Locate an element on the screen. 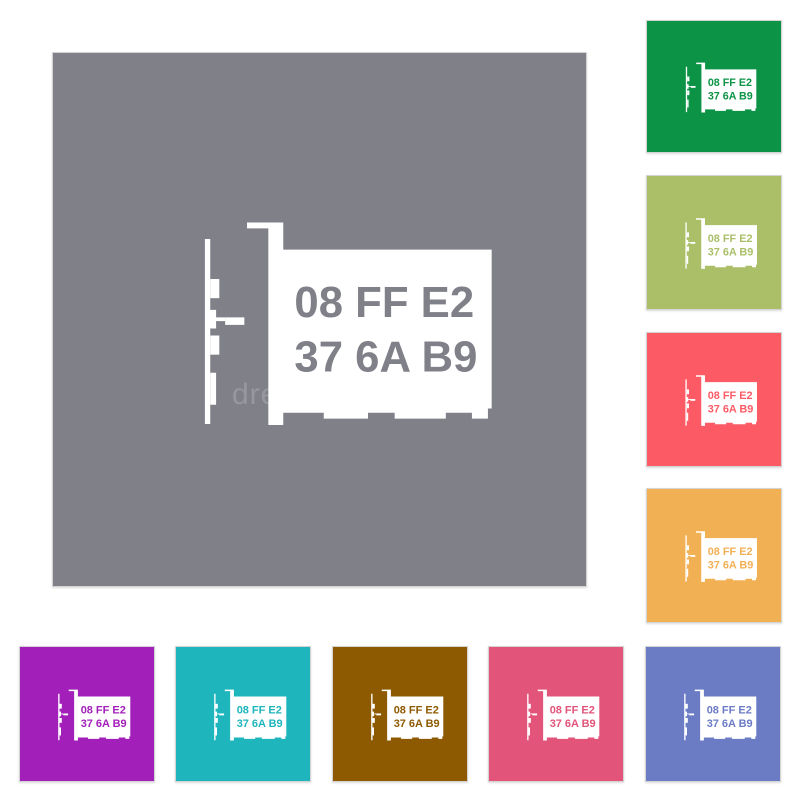 Image resolution: width=800 pixels, height=800 pixels. red-icon-tile: 08 FF E2 37 6A B9 is located at coordinates (714, 399).